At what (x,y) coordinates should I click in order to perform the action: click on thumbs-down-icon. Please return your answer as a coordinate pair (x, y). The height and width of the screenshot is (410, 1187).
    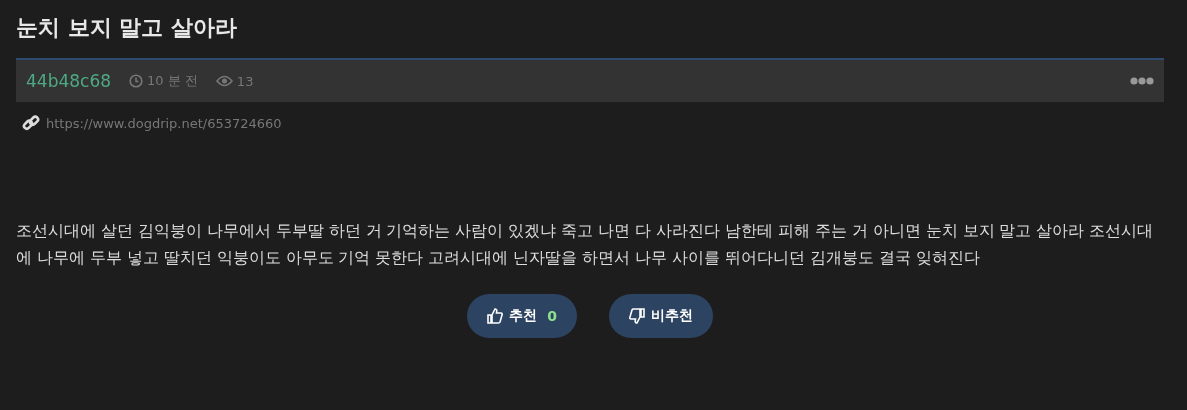
    Looking at the image, I should click on (636, 316).